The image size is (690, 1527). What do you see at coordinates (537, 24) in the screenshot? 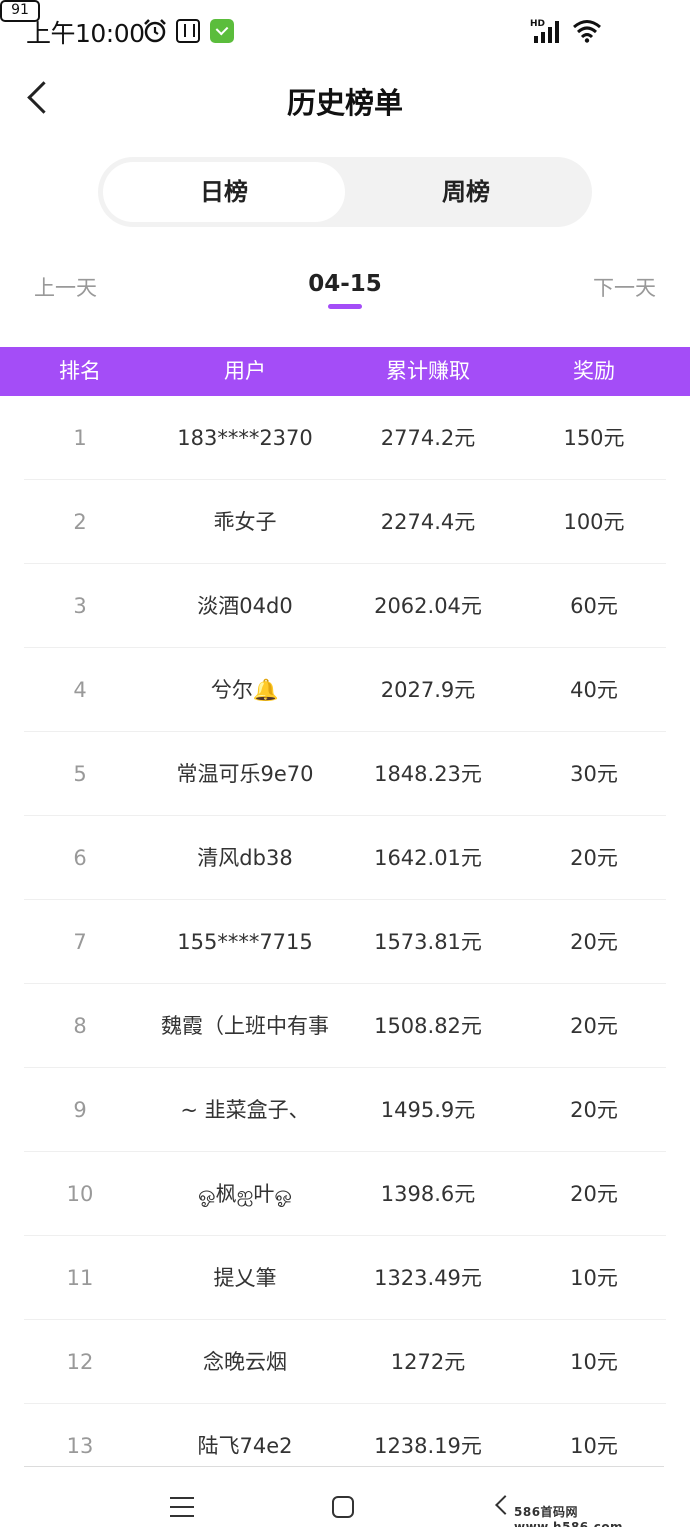
I see `svg-text: HD` at bounding box center [537, 24].